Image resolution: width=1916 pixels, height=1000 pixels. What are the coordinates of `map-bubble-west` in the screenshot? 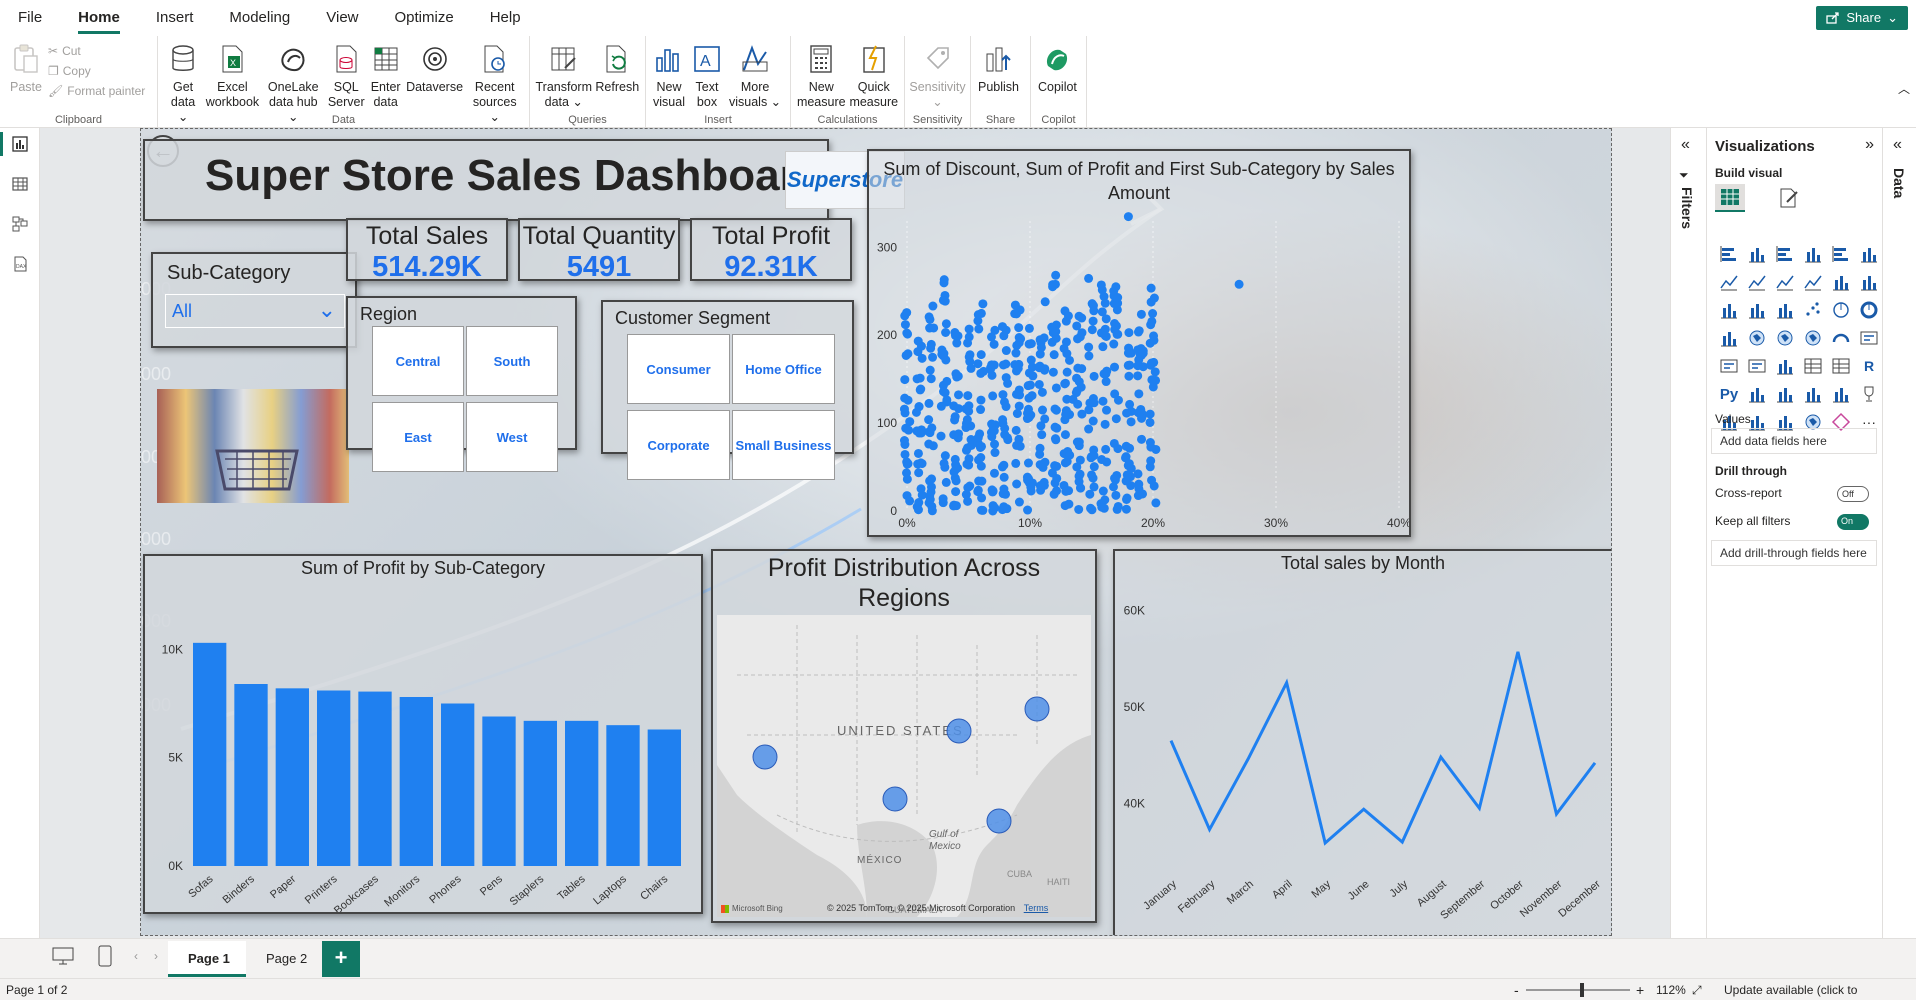 It's located at (765, 757).